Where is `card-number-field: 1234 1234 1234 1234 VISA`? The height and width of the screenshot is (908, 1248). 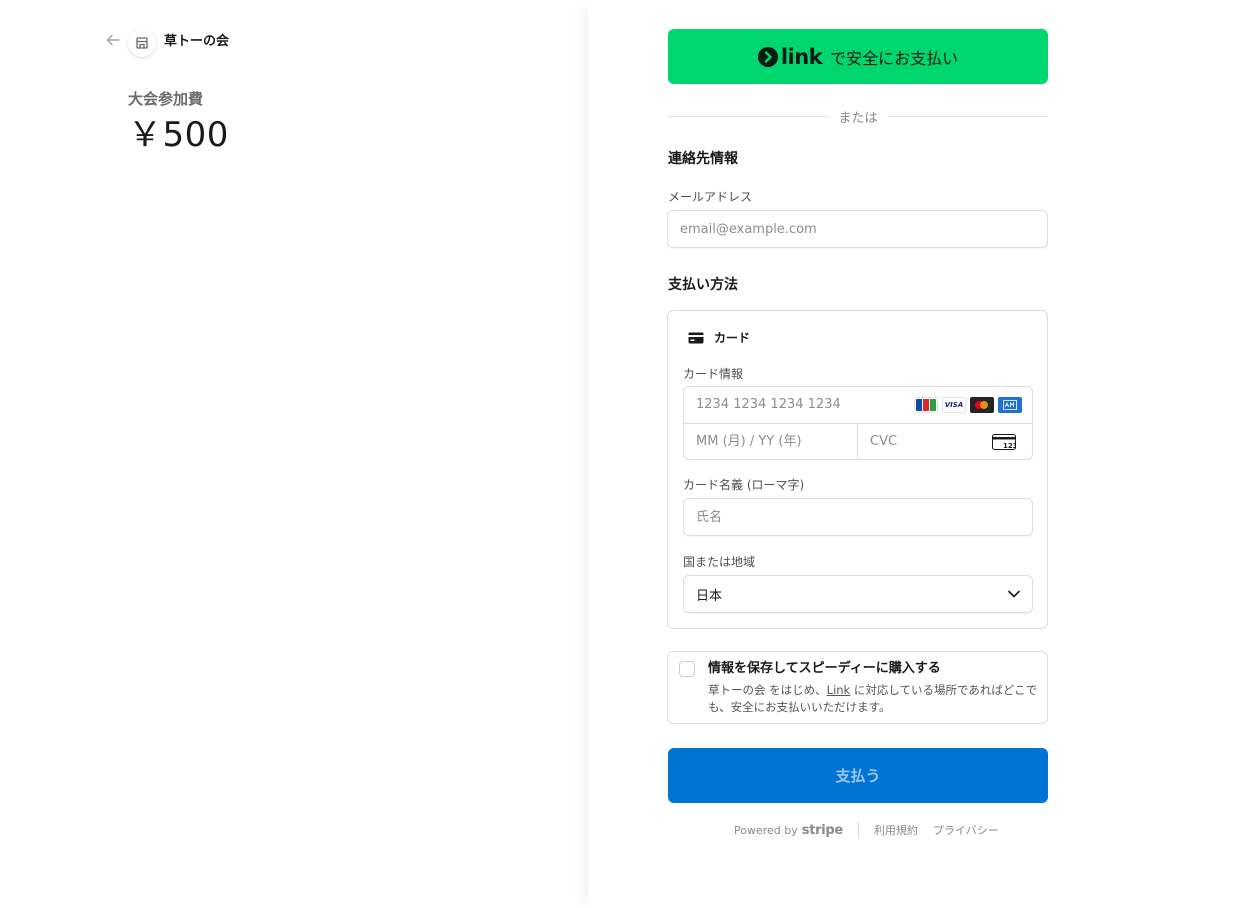
card-number-field: 1234 1234 1234 1234 VISA is located at coordinates (858, 405).